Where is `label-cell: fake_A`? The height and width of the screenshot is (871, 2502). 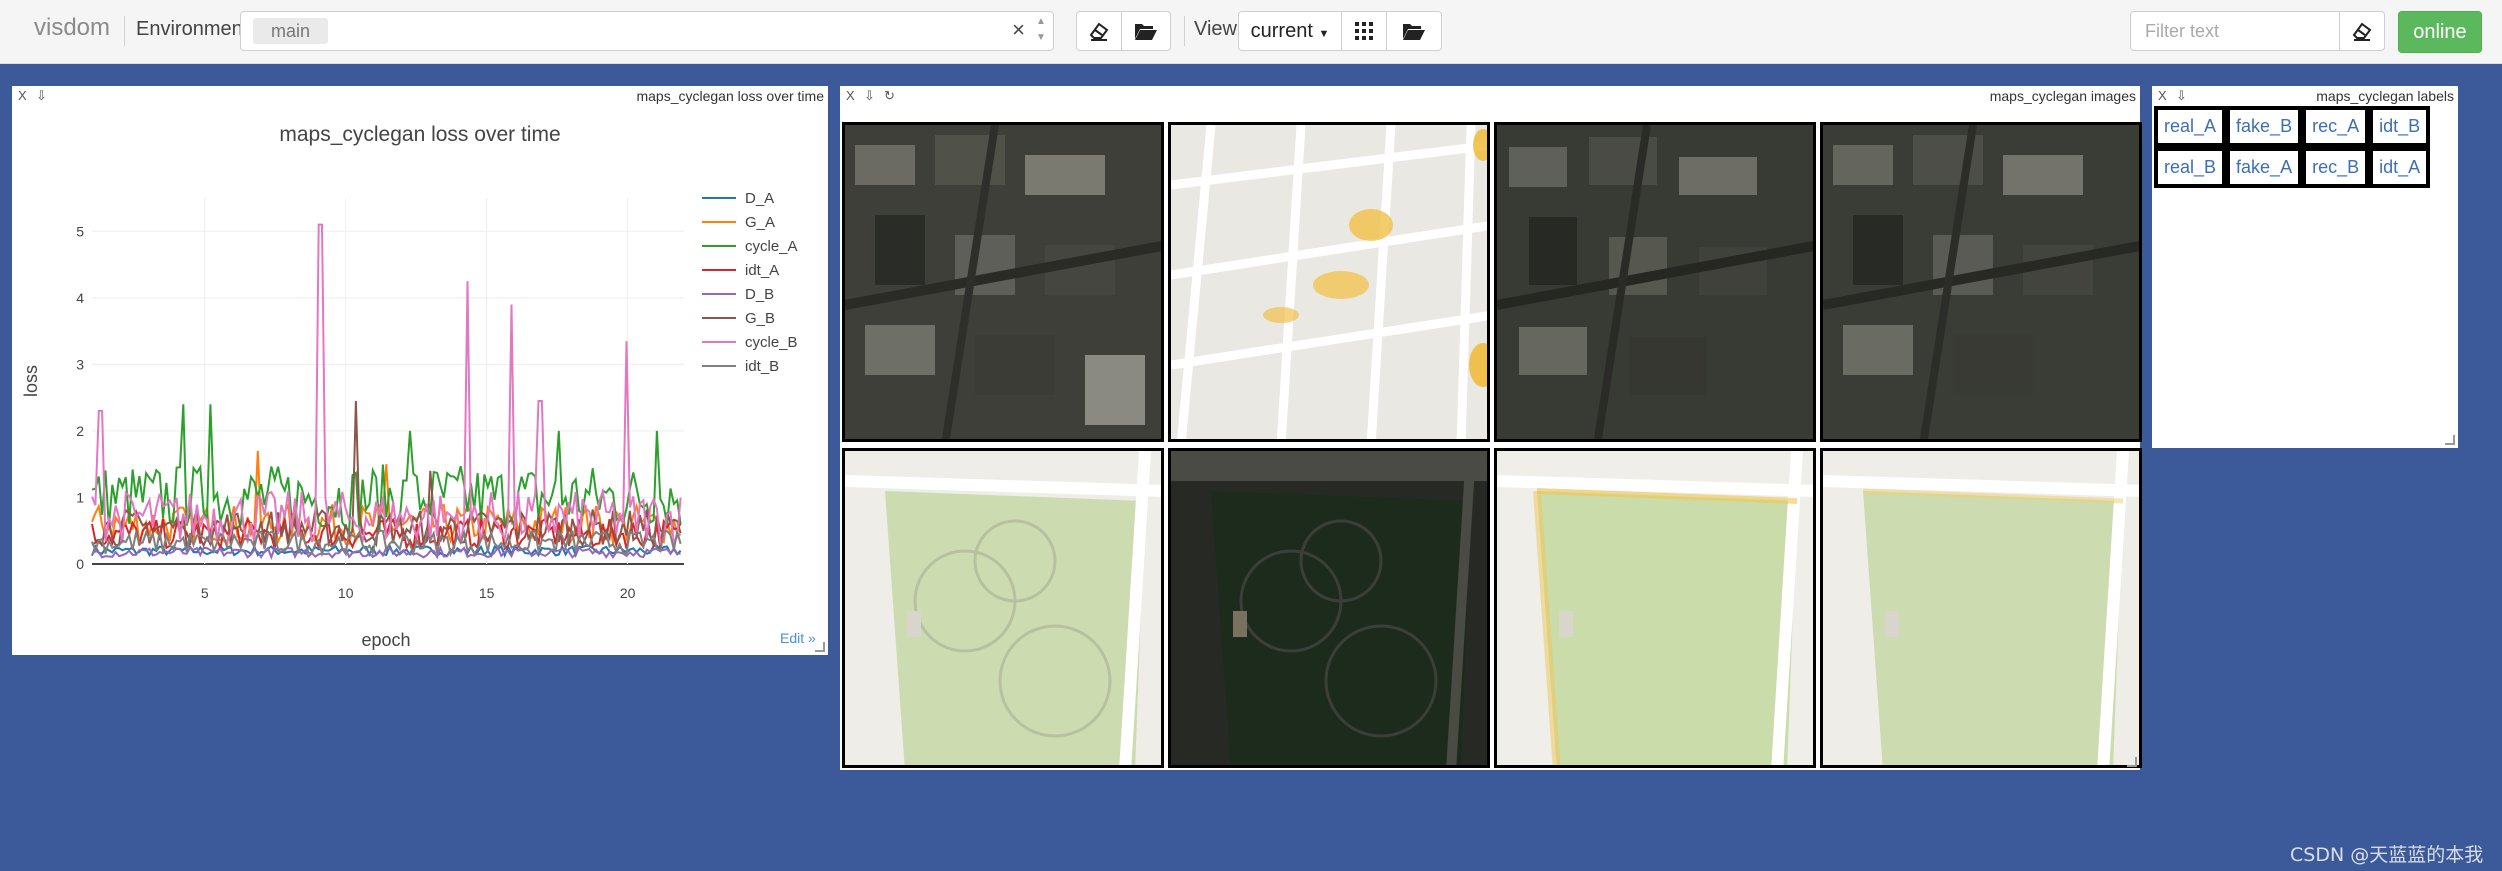
label-cell: fake_A is located at coordinates (2264, 167).